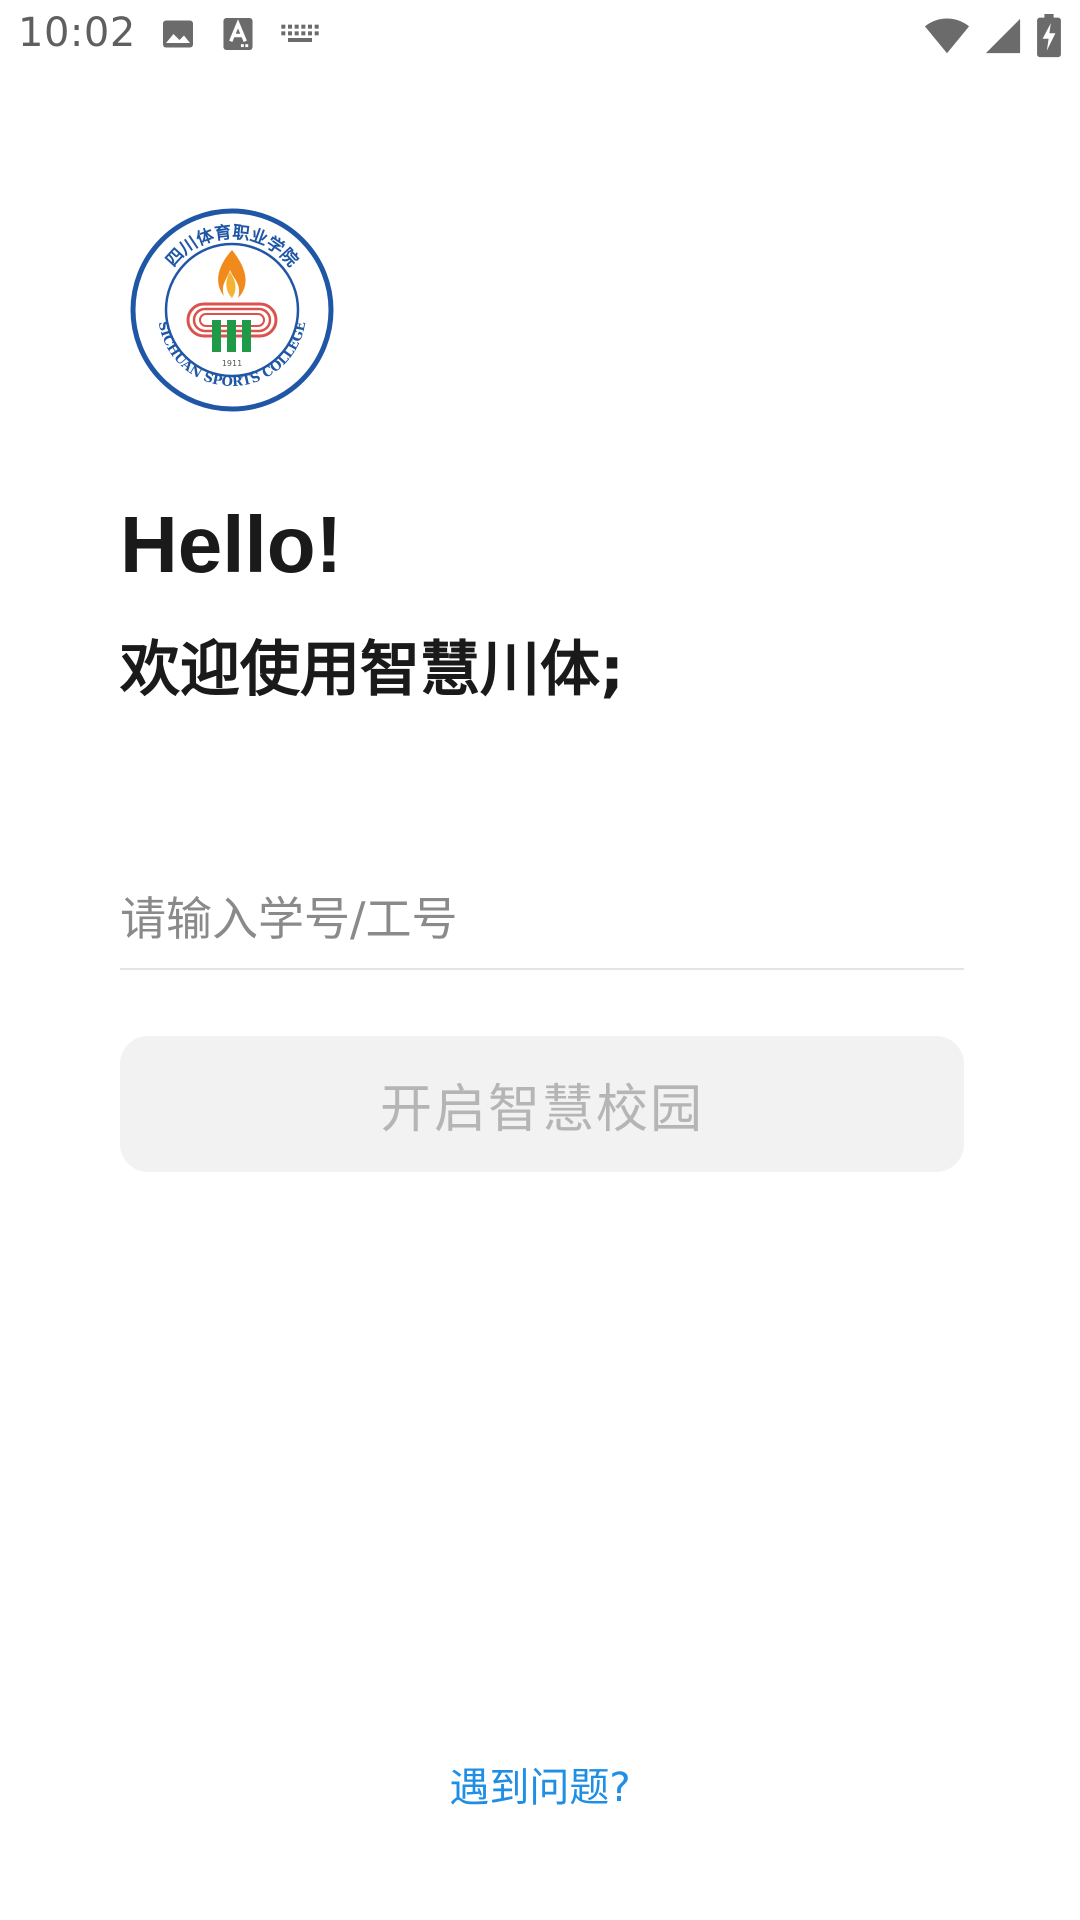 The height and width of the screenshot is (1920, 1080). I want to click on student-id-input, so click(542, 920).